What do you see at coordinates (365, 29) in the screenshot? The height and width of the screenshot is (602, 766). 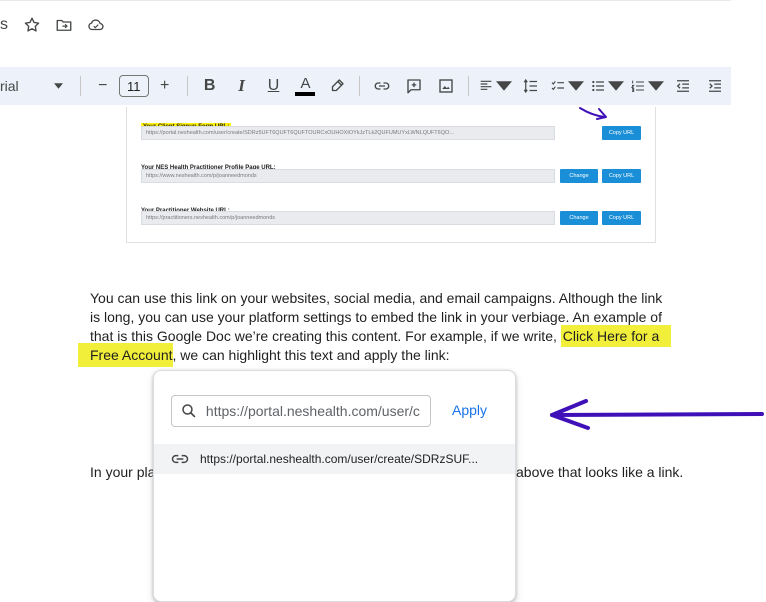 I see `docs-title-bar: s` at bounding box center [365, 29].